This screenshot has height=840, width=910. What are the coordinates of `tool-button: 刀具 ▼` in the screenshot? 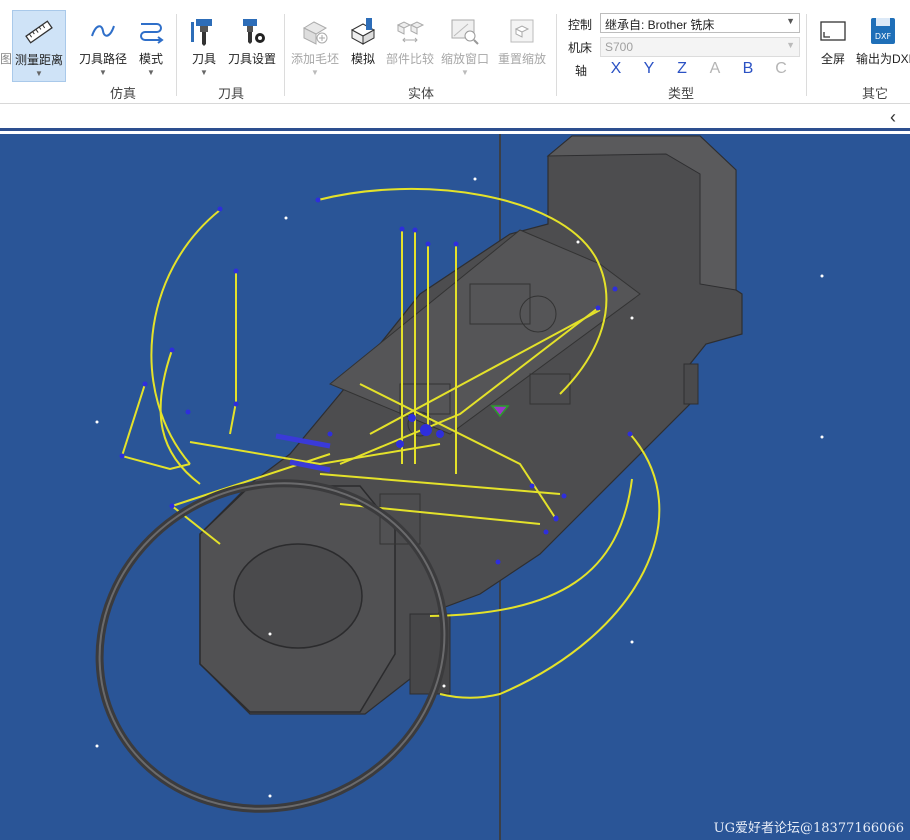 It's located at (204, 46).